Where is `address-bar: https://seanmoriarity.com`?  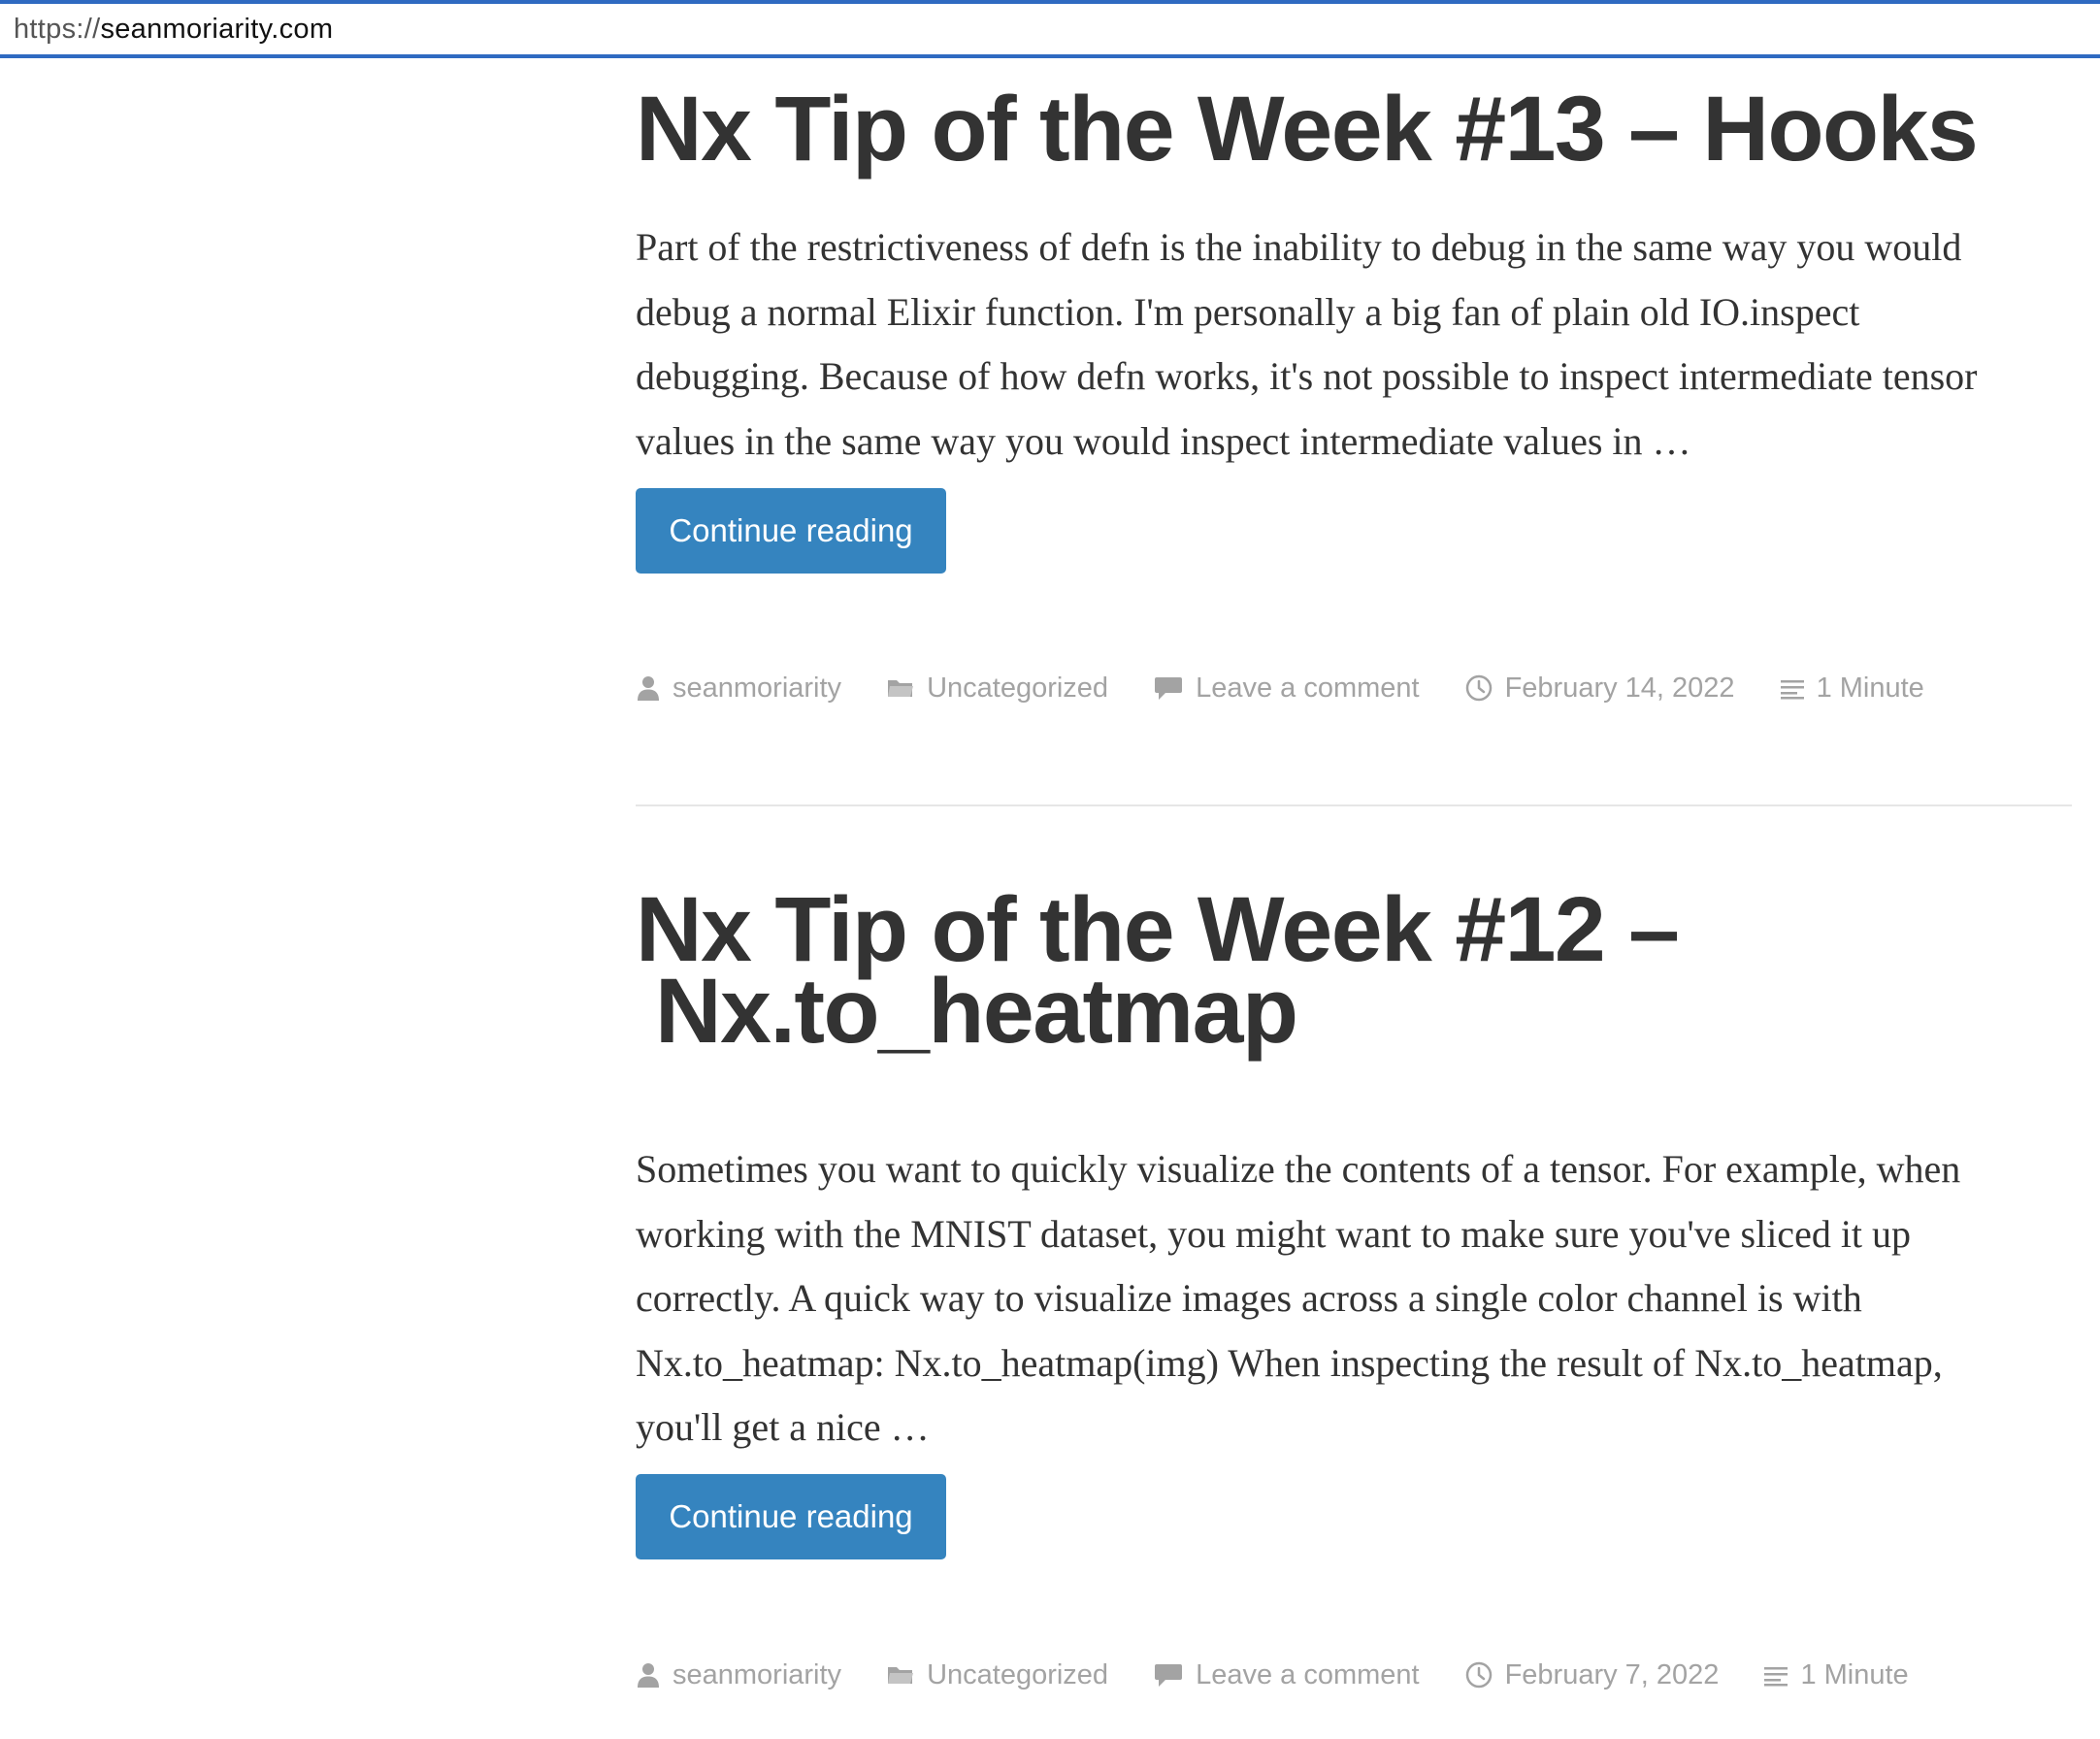 address-bar: https://seanmoriarity.com is located at coordinates (1050, 29).